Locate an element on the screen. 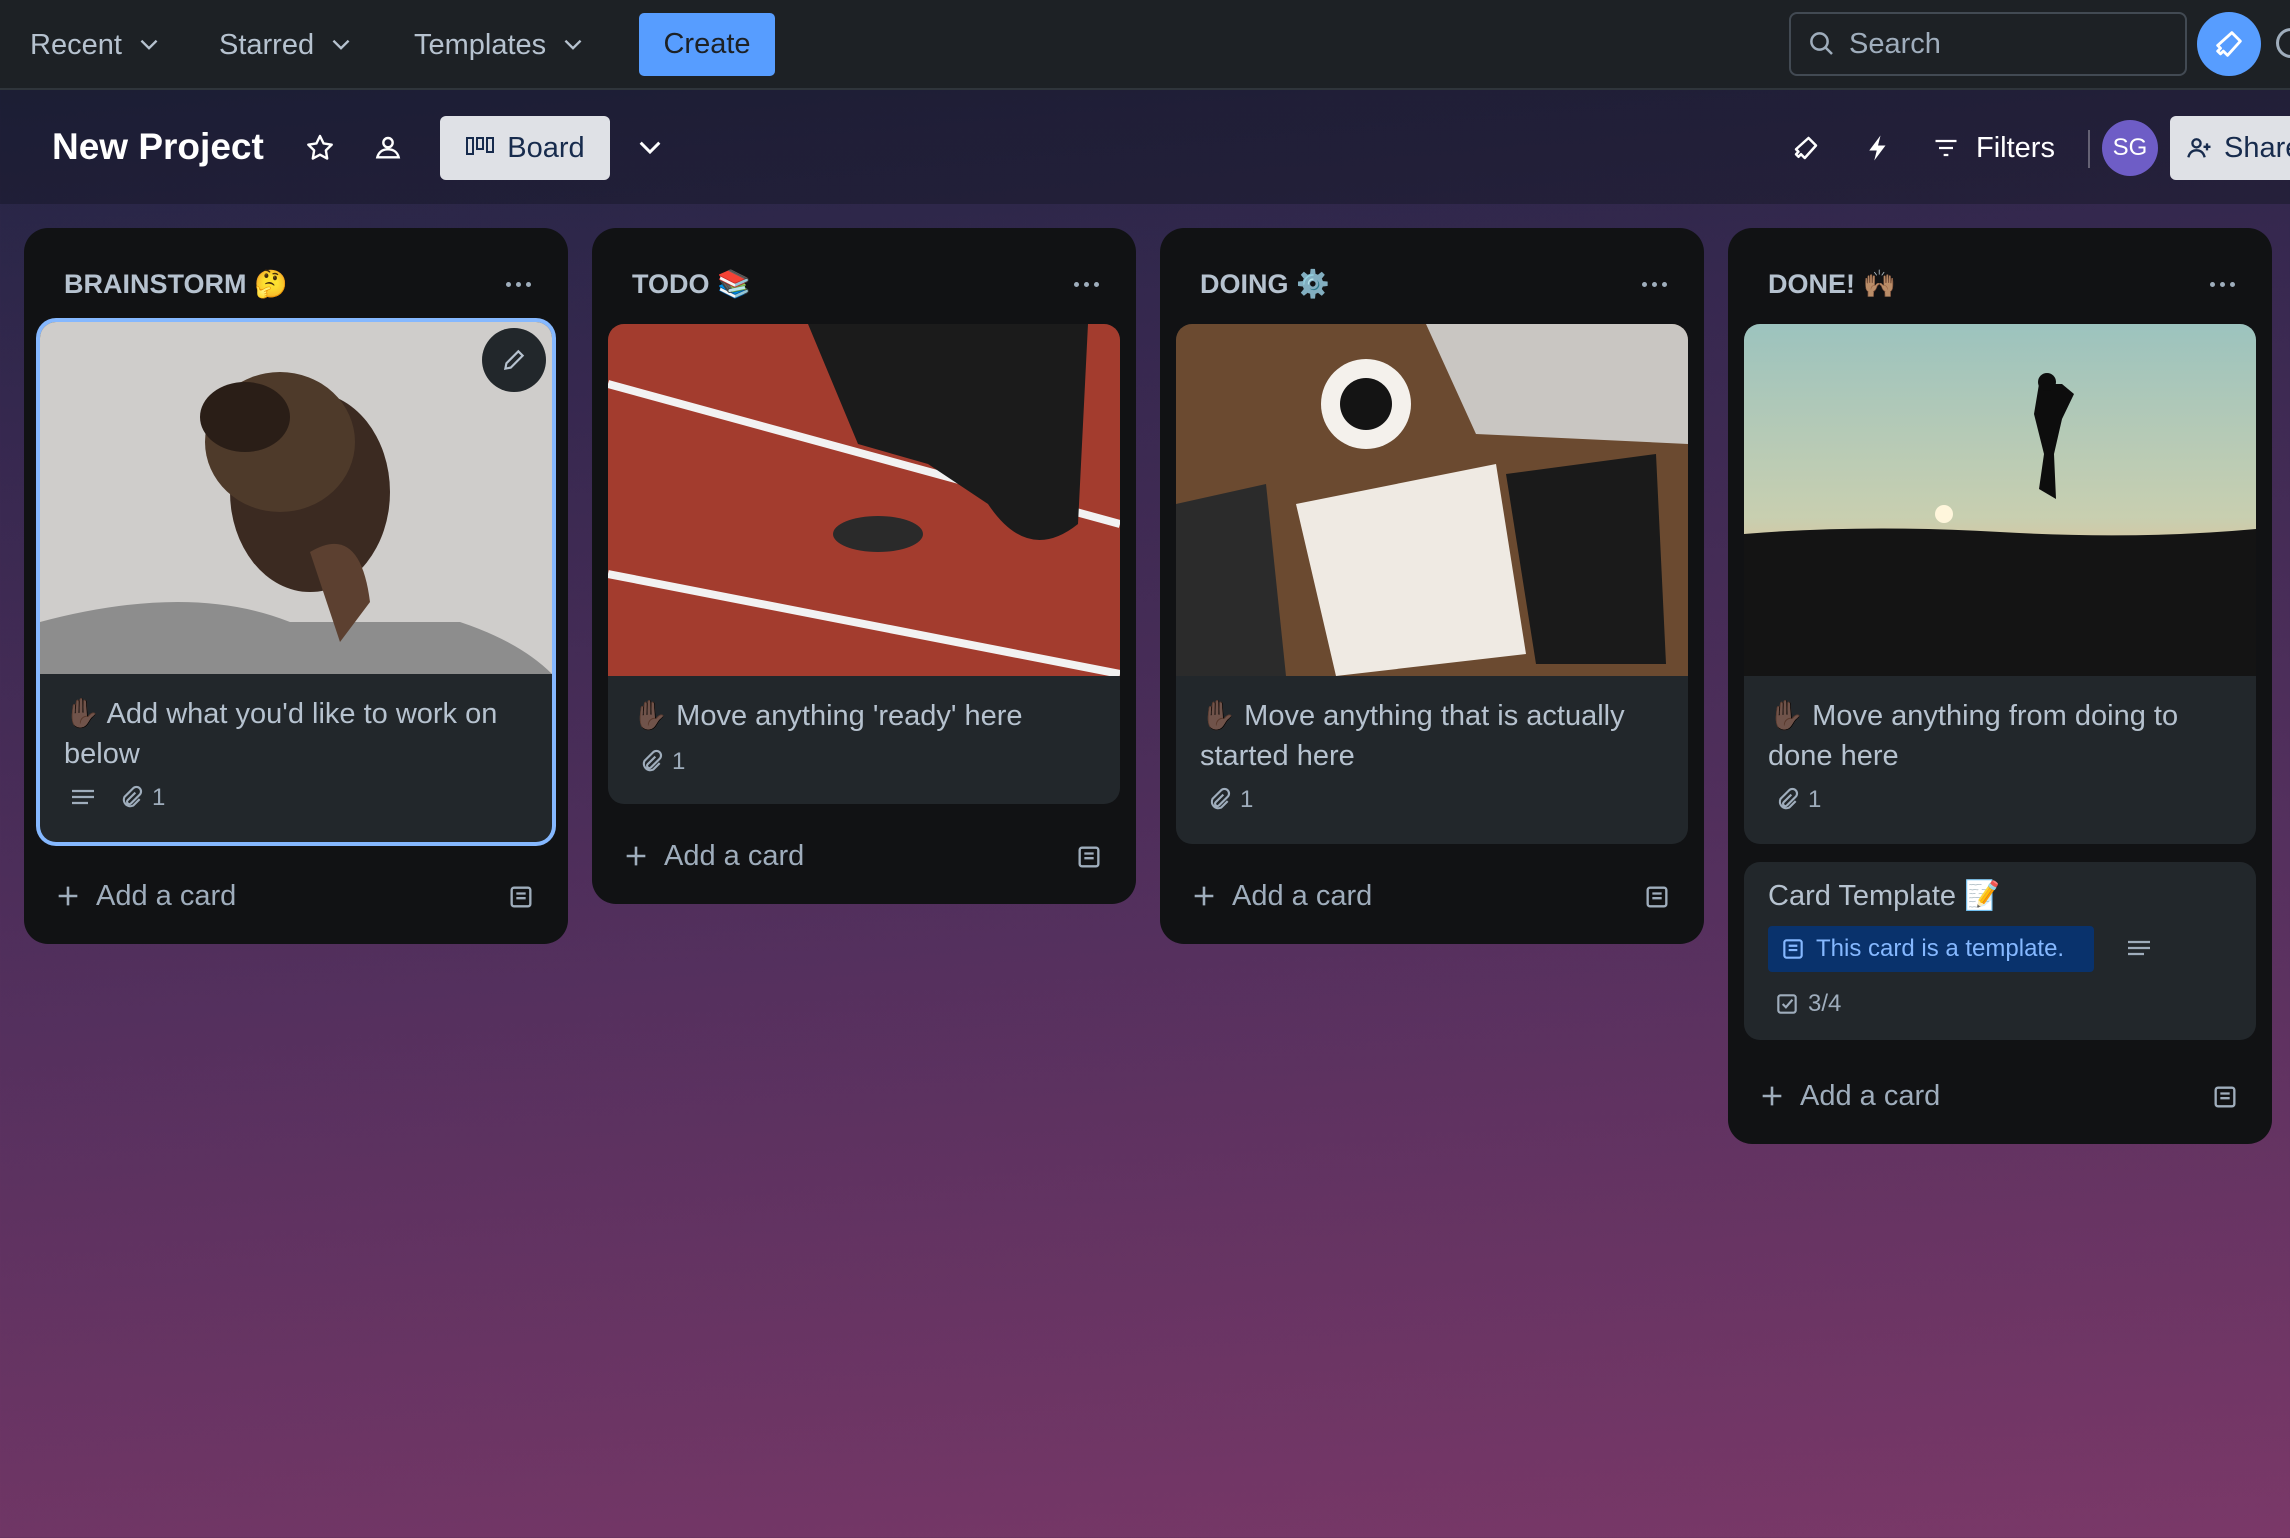  filter-icon is located at coordinates (1946, 148).